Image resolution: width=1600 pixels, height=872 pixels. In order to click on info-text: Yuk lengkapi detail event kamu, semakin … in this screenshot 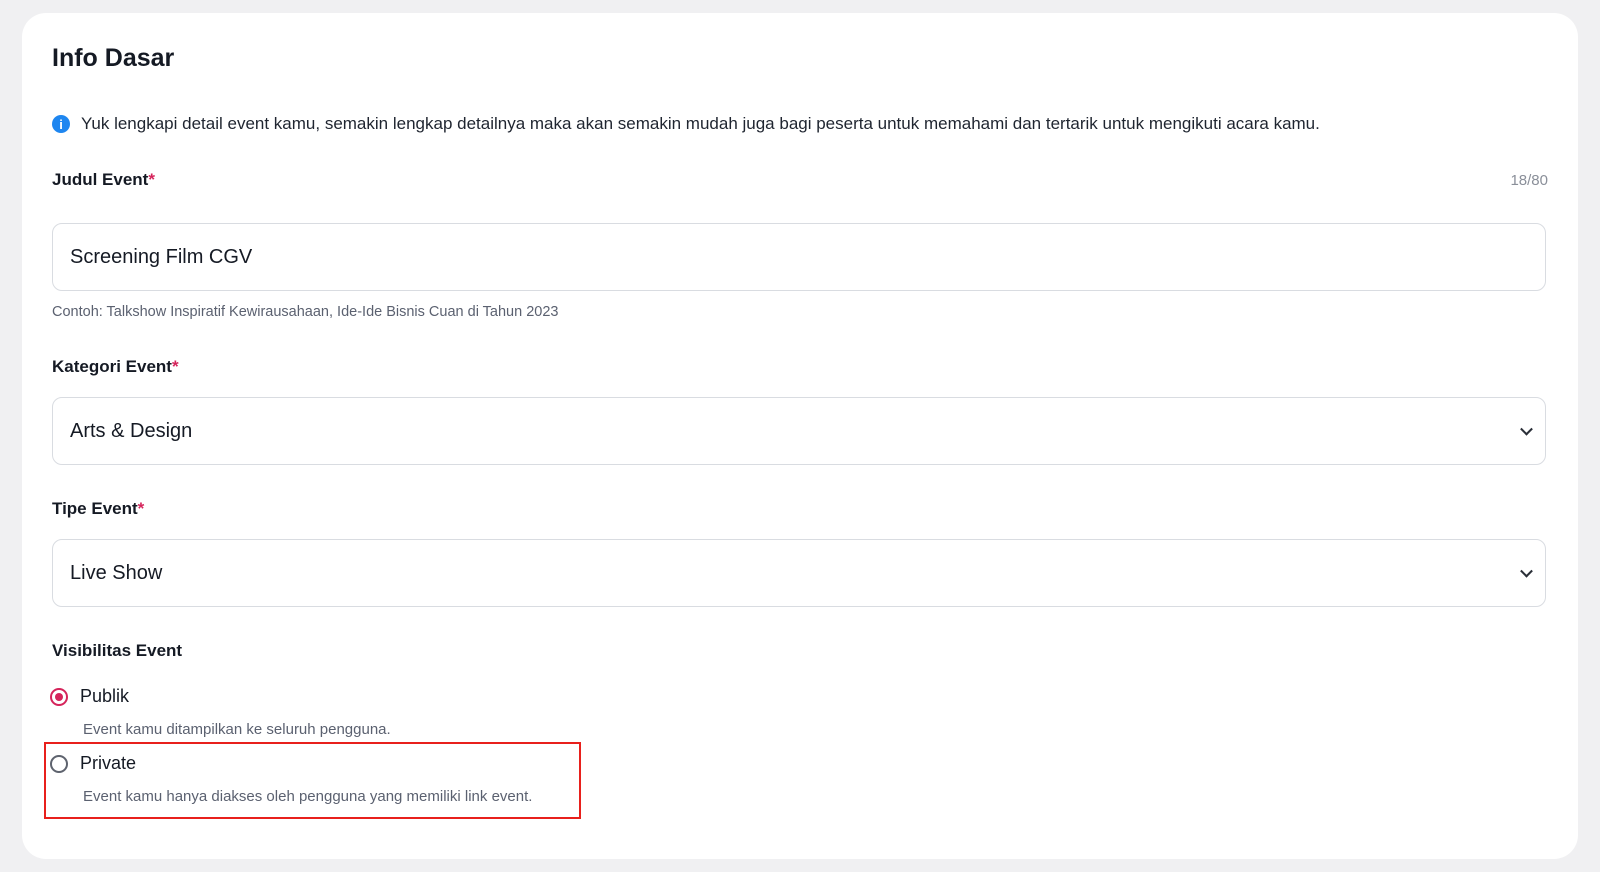, I will do `click(700, 123)`.